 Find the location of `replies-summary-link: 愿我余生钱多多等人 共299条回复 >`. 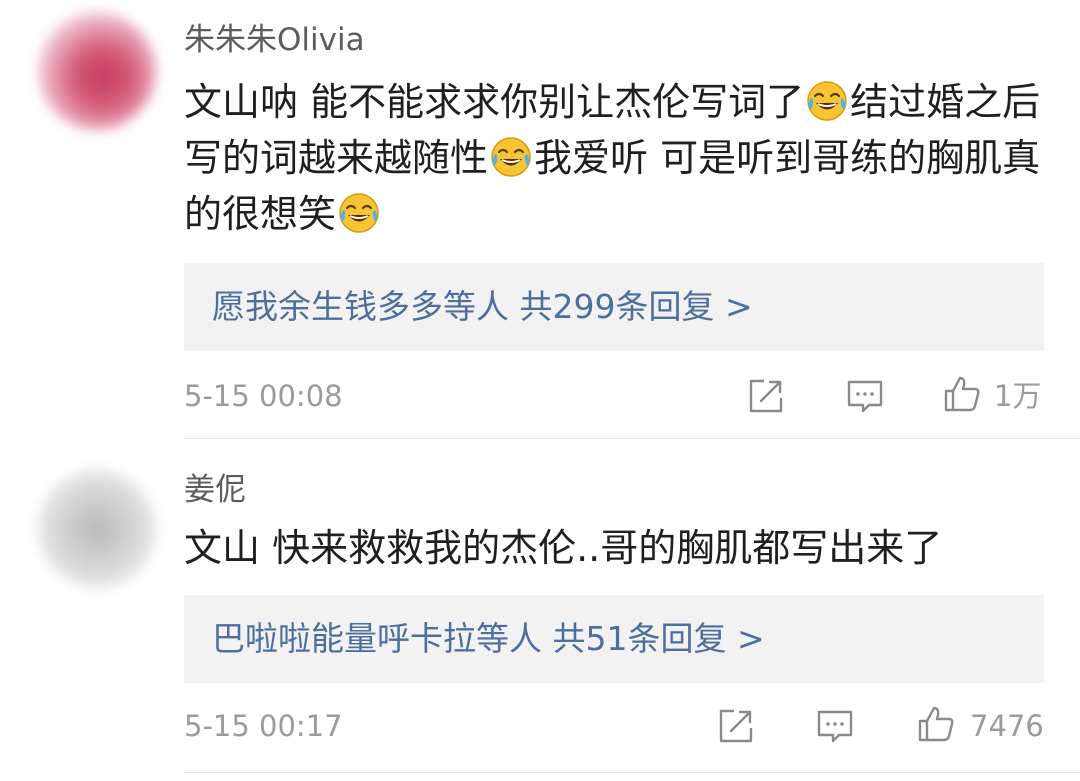

replies-summary-link: 愿我余生钱多多等人 共299条回复 > is located at coordinates (482, 307).